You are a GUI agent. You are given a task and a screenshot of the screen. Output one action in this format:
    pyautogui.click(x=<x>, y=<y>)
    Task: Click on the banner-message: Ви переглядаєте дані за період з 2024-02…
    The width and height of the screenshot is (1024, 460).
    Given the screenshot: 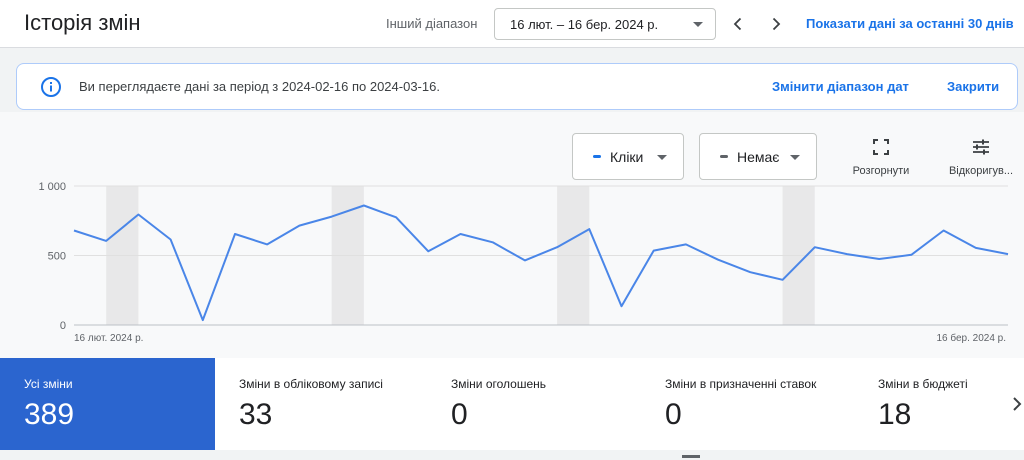 What is the action you would take?
    pyautogui.click(x=259, y=86)
    